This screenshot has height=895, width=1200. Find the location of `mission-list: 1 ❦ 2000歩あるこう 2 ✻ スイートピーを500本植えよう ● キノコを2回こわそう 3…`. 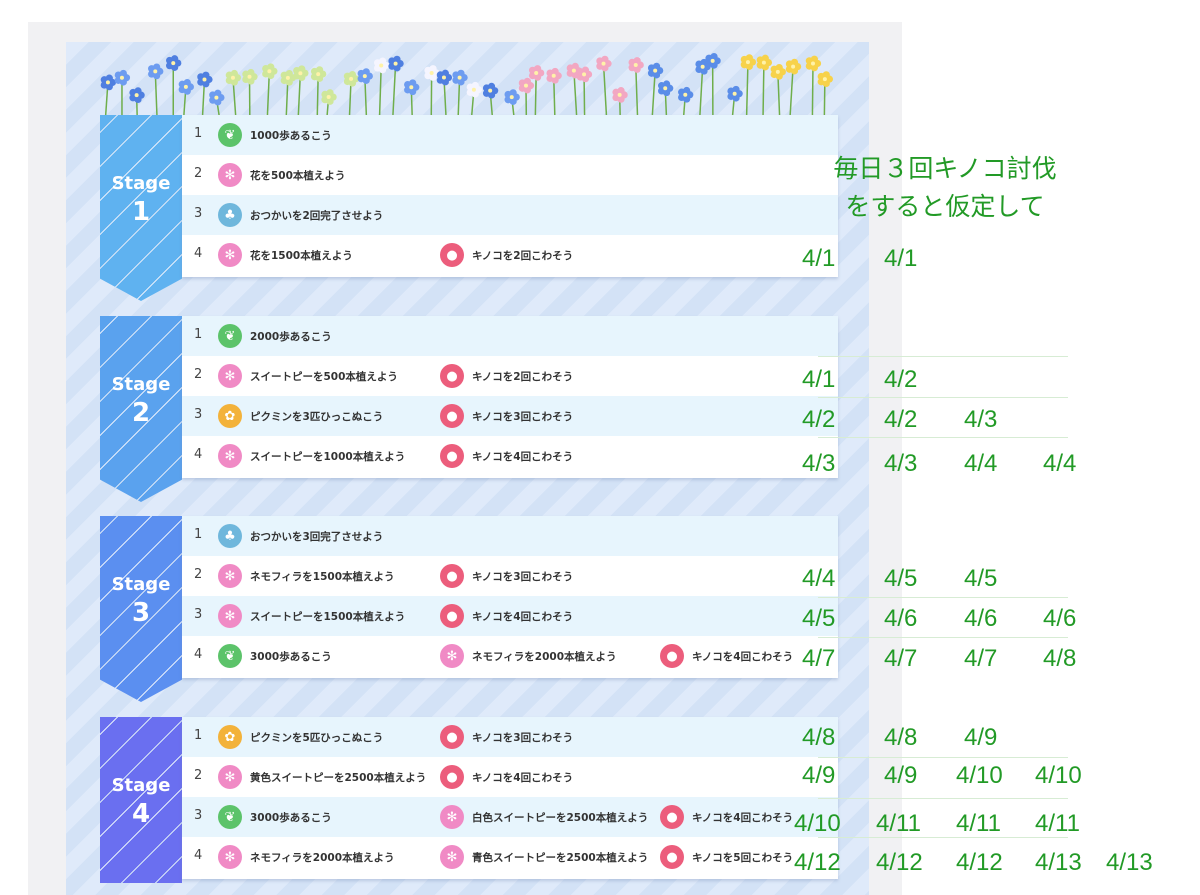

mission-list: 1 ❦ 2000歩あるこう 2 ✻ スイートピーを500本植えよう ● キノコを2回こわそう 3… is located at coordinates (510, 397).